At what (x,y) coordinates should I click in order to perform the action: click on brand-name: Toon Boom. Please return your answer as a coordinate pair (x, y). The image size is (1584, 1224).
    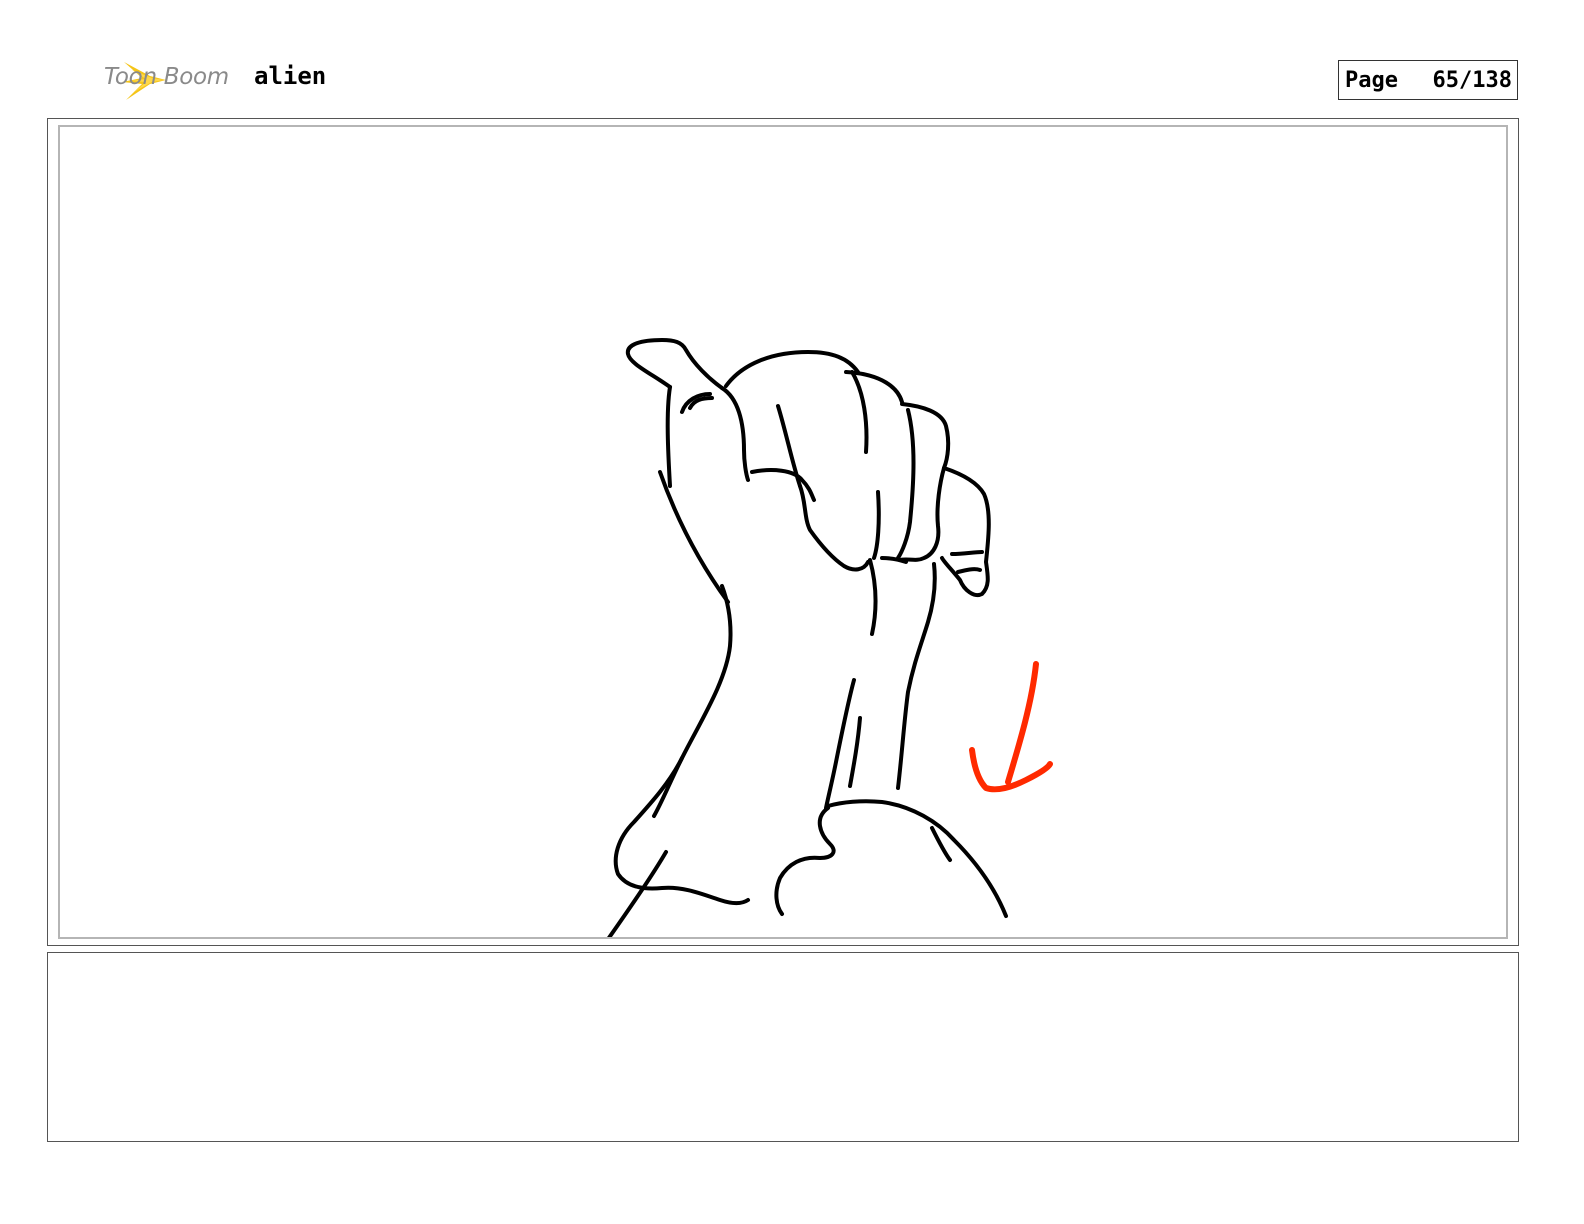
    Looking at the image, I should click on (166, 77).